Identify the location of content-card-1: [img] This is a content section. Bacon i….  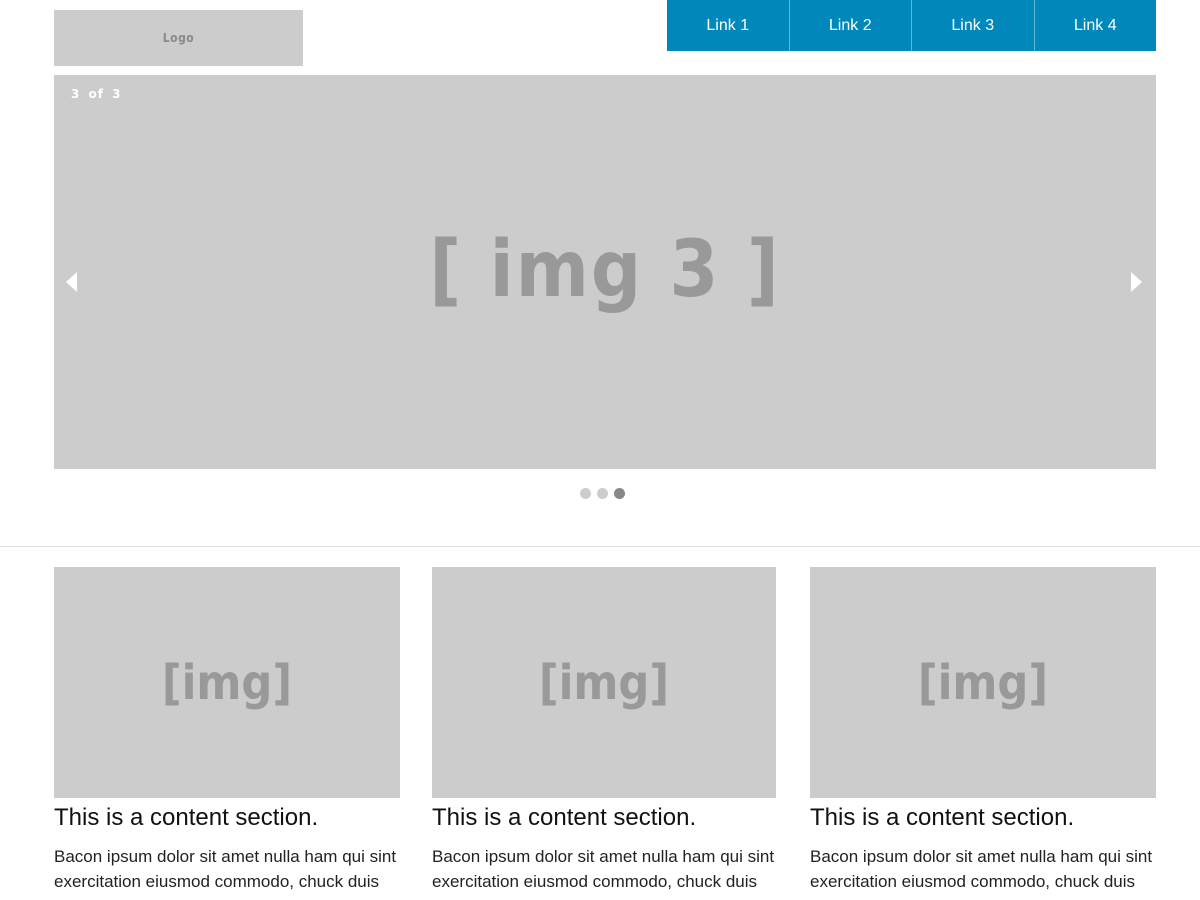
(227, 733).